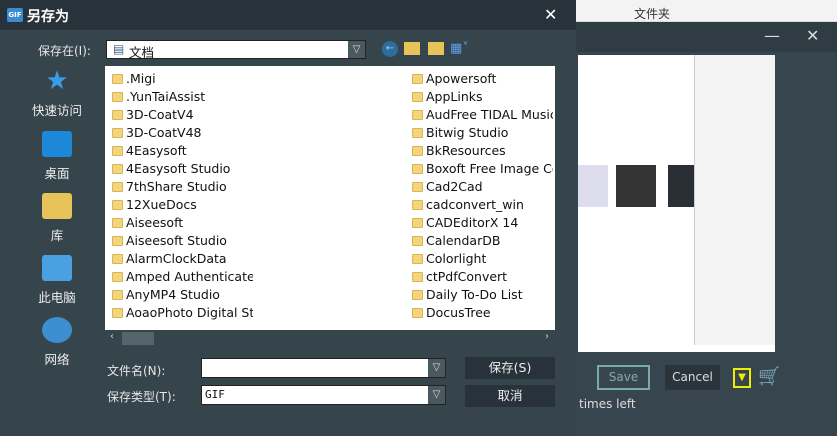  Describe the element at coordinates (180, 79) in the screenshot. I see `folder-item: .Migi` at that location.